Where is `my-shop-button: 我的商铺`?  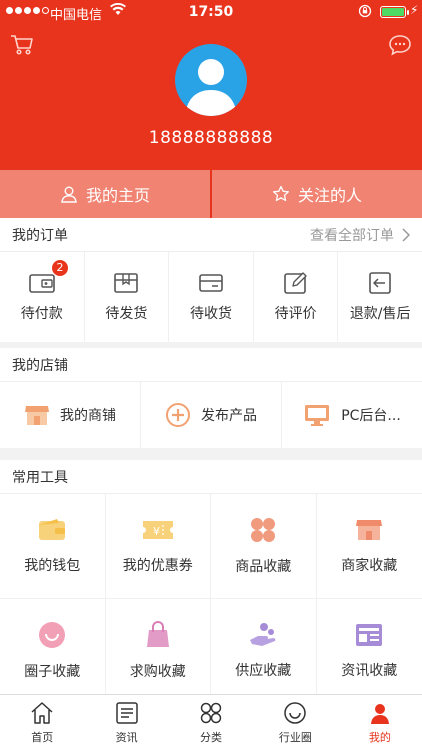 my-shop-button: 我的商铺 is located at coordinates (70, 415).